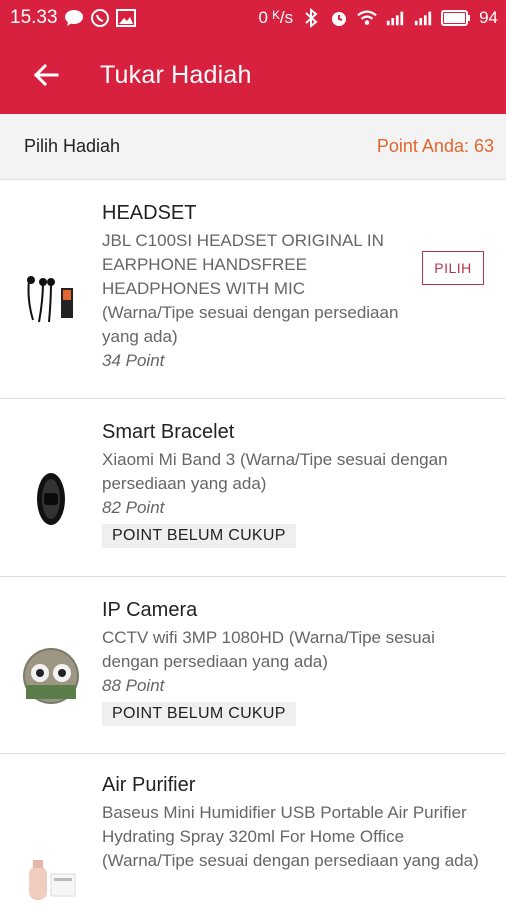  What do you see at coordinates (339, 18) in the screenshot?
I see `alarm-icon` at bounding box center [339, 18].